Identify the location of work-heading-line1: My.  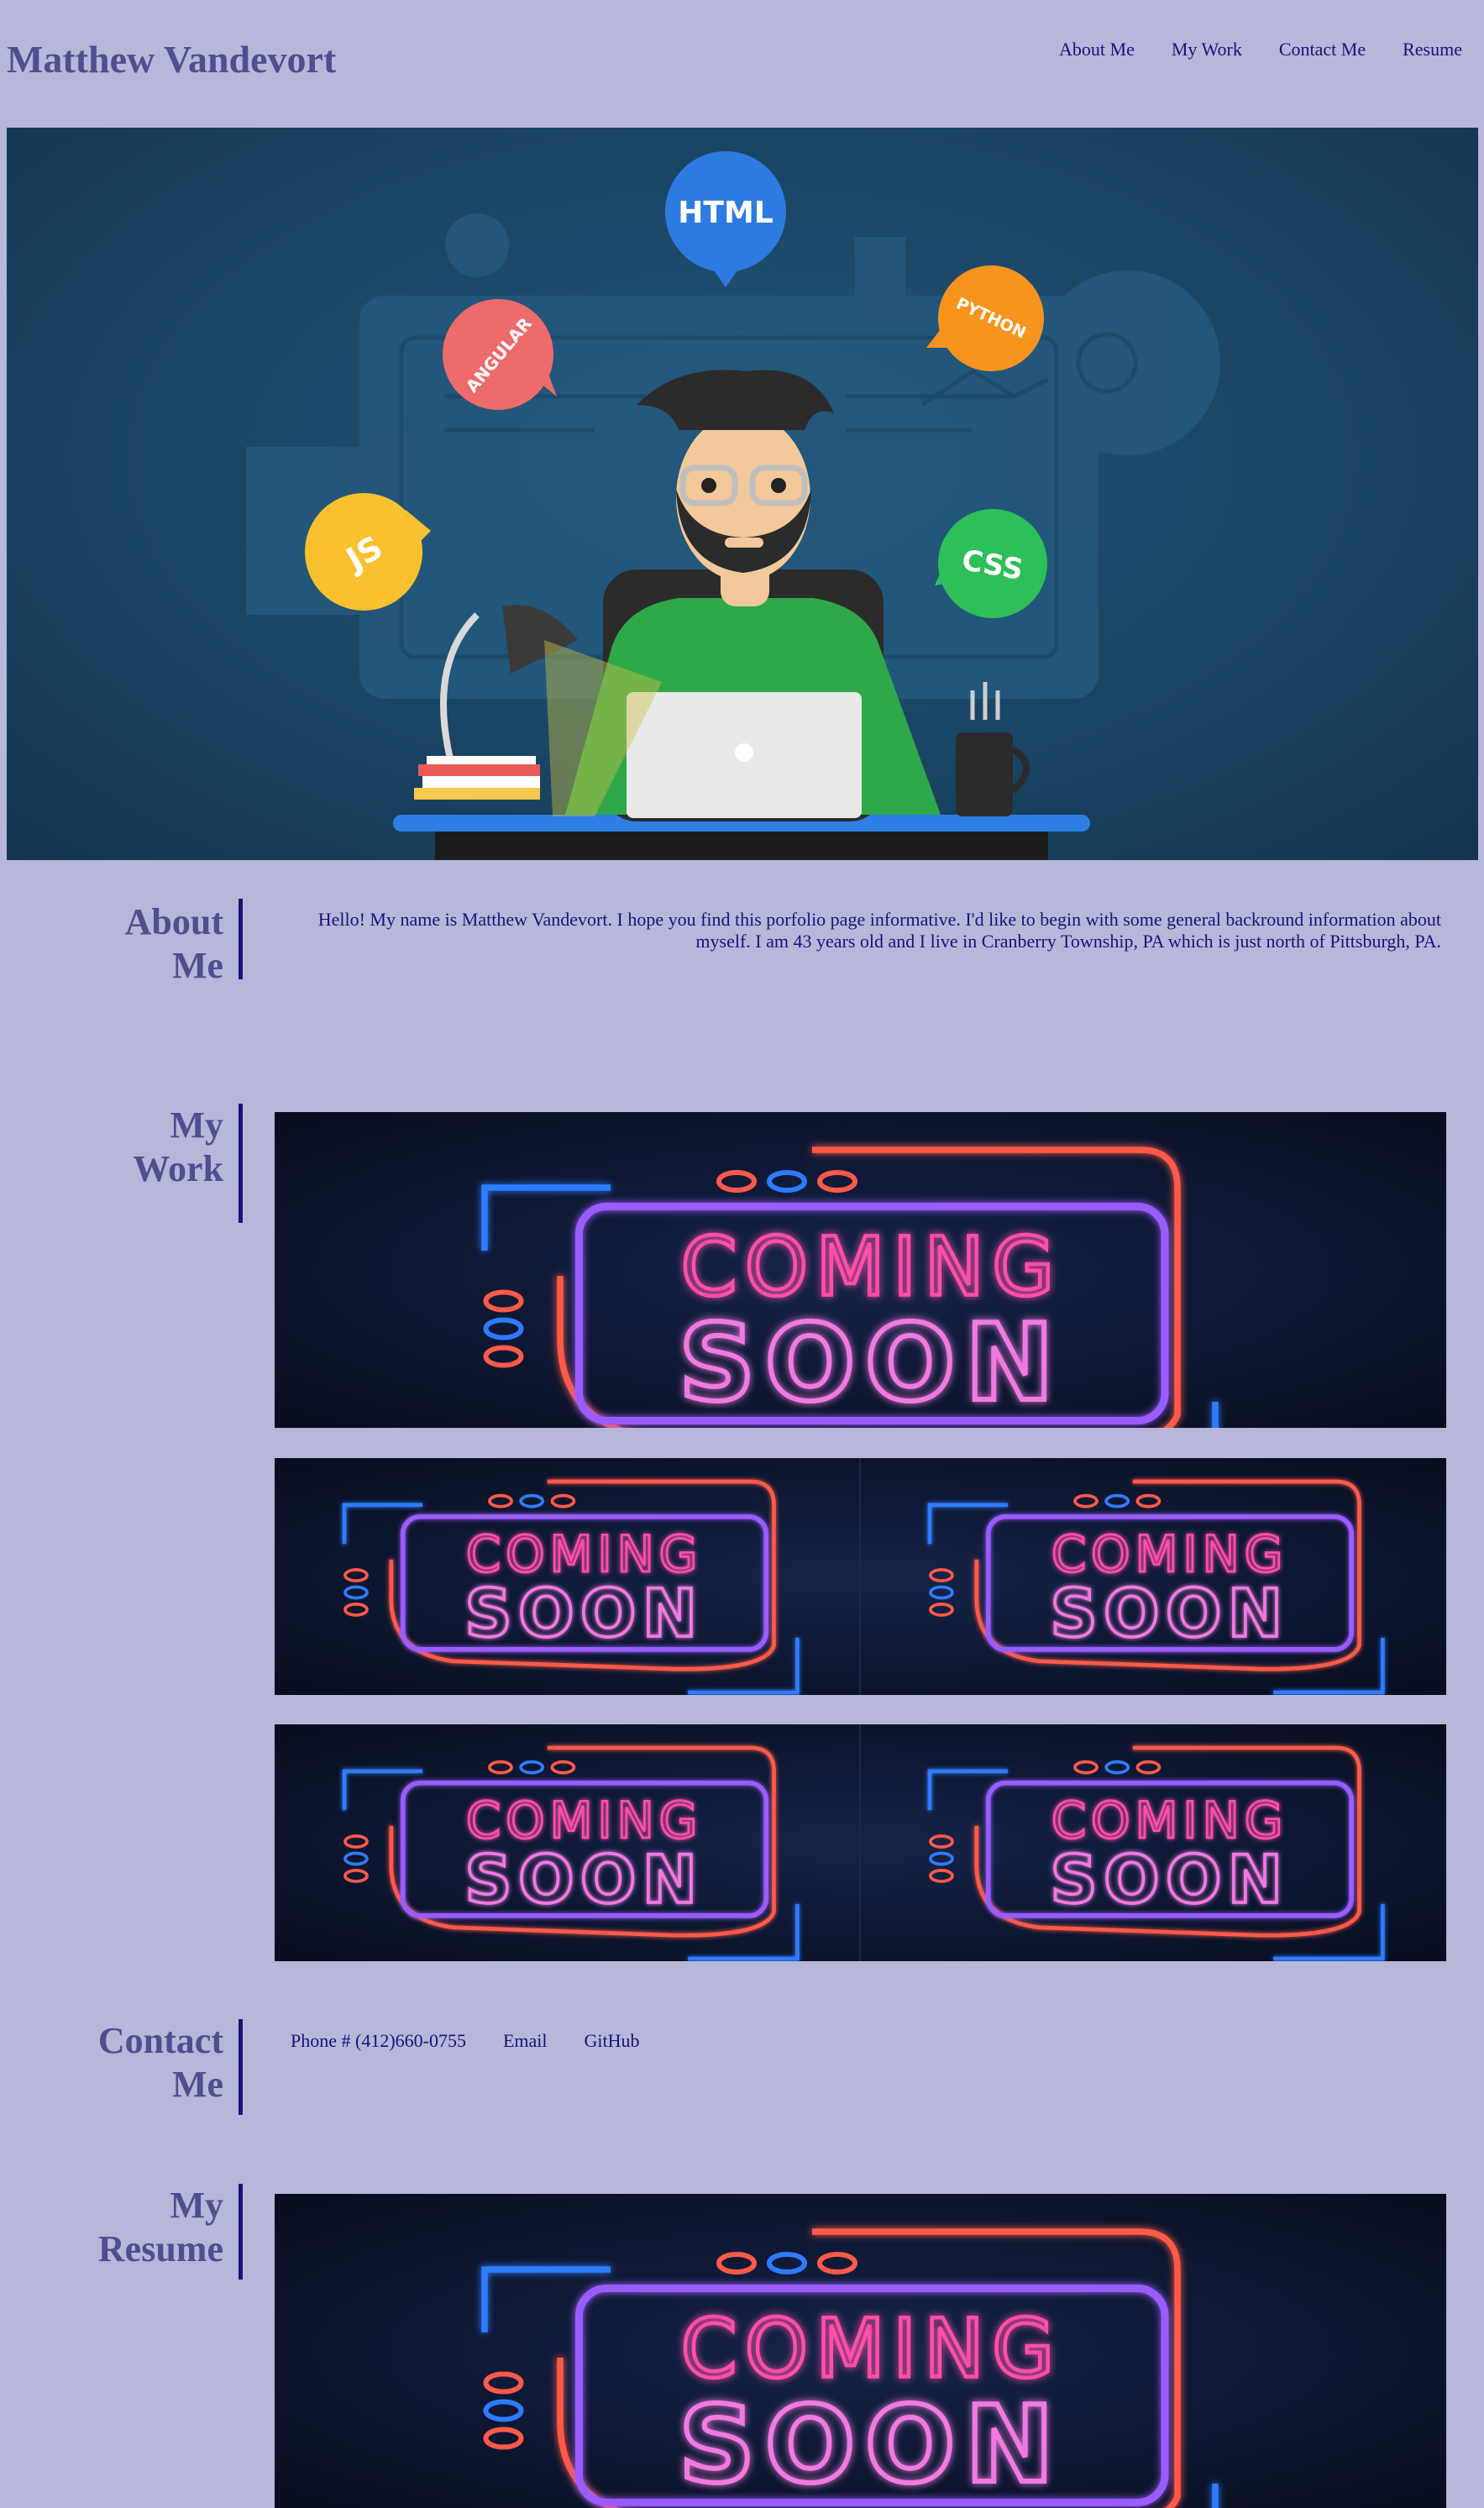
(197, 1125).